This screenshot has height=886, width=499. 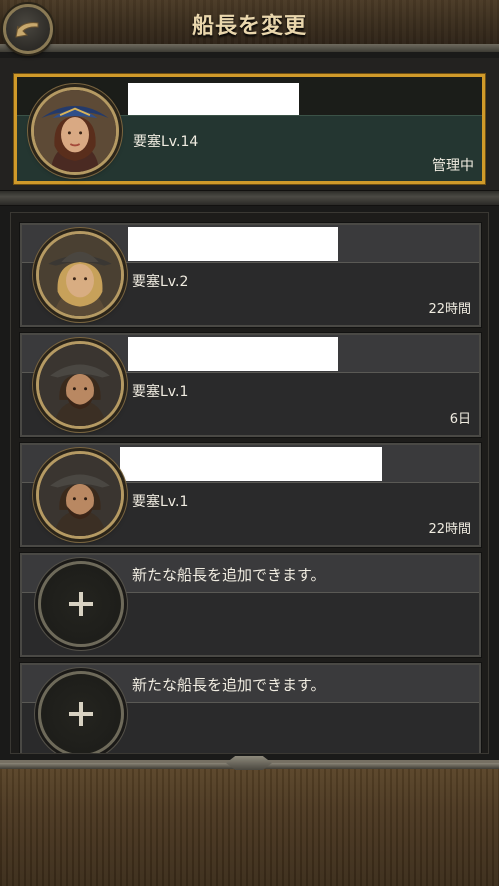 I want to click on captain-card: 要塞Lv.2 22時間, so click(x=250, y=275).